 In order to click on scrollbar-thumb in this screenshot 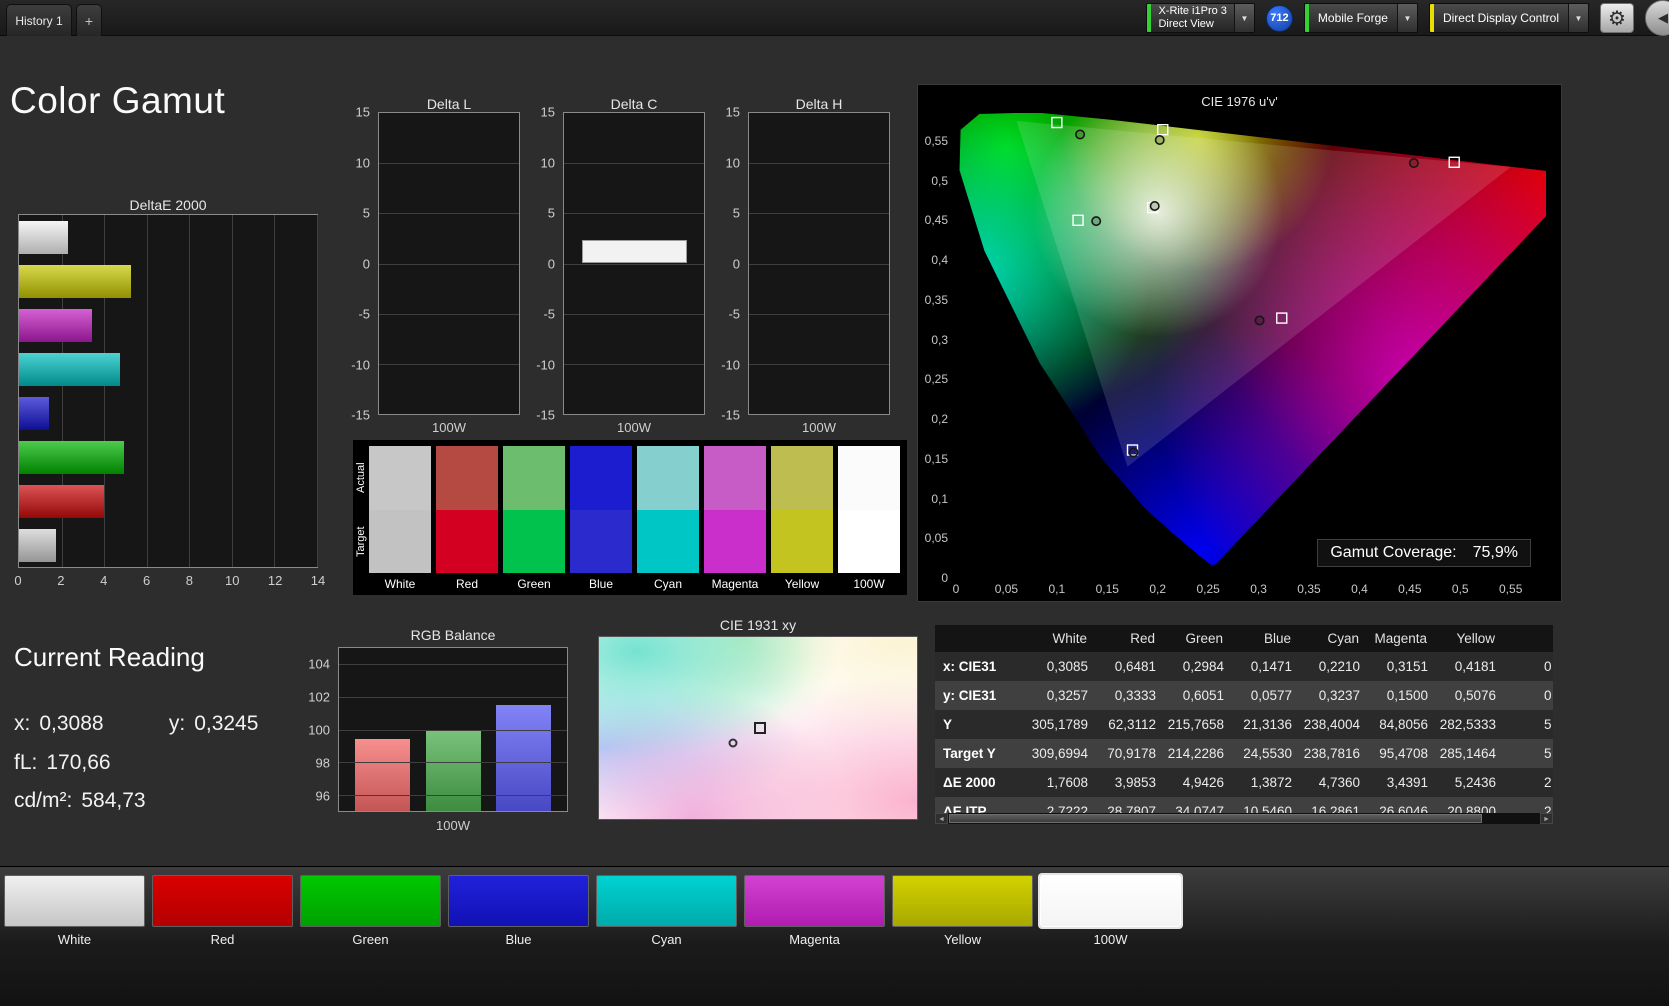, I will do `click(1215, 818)`.